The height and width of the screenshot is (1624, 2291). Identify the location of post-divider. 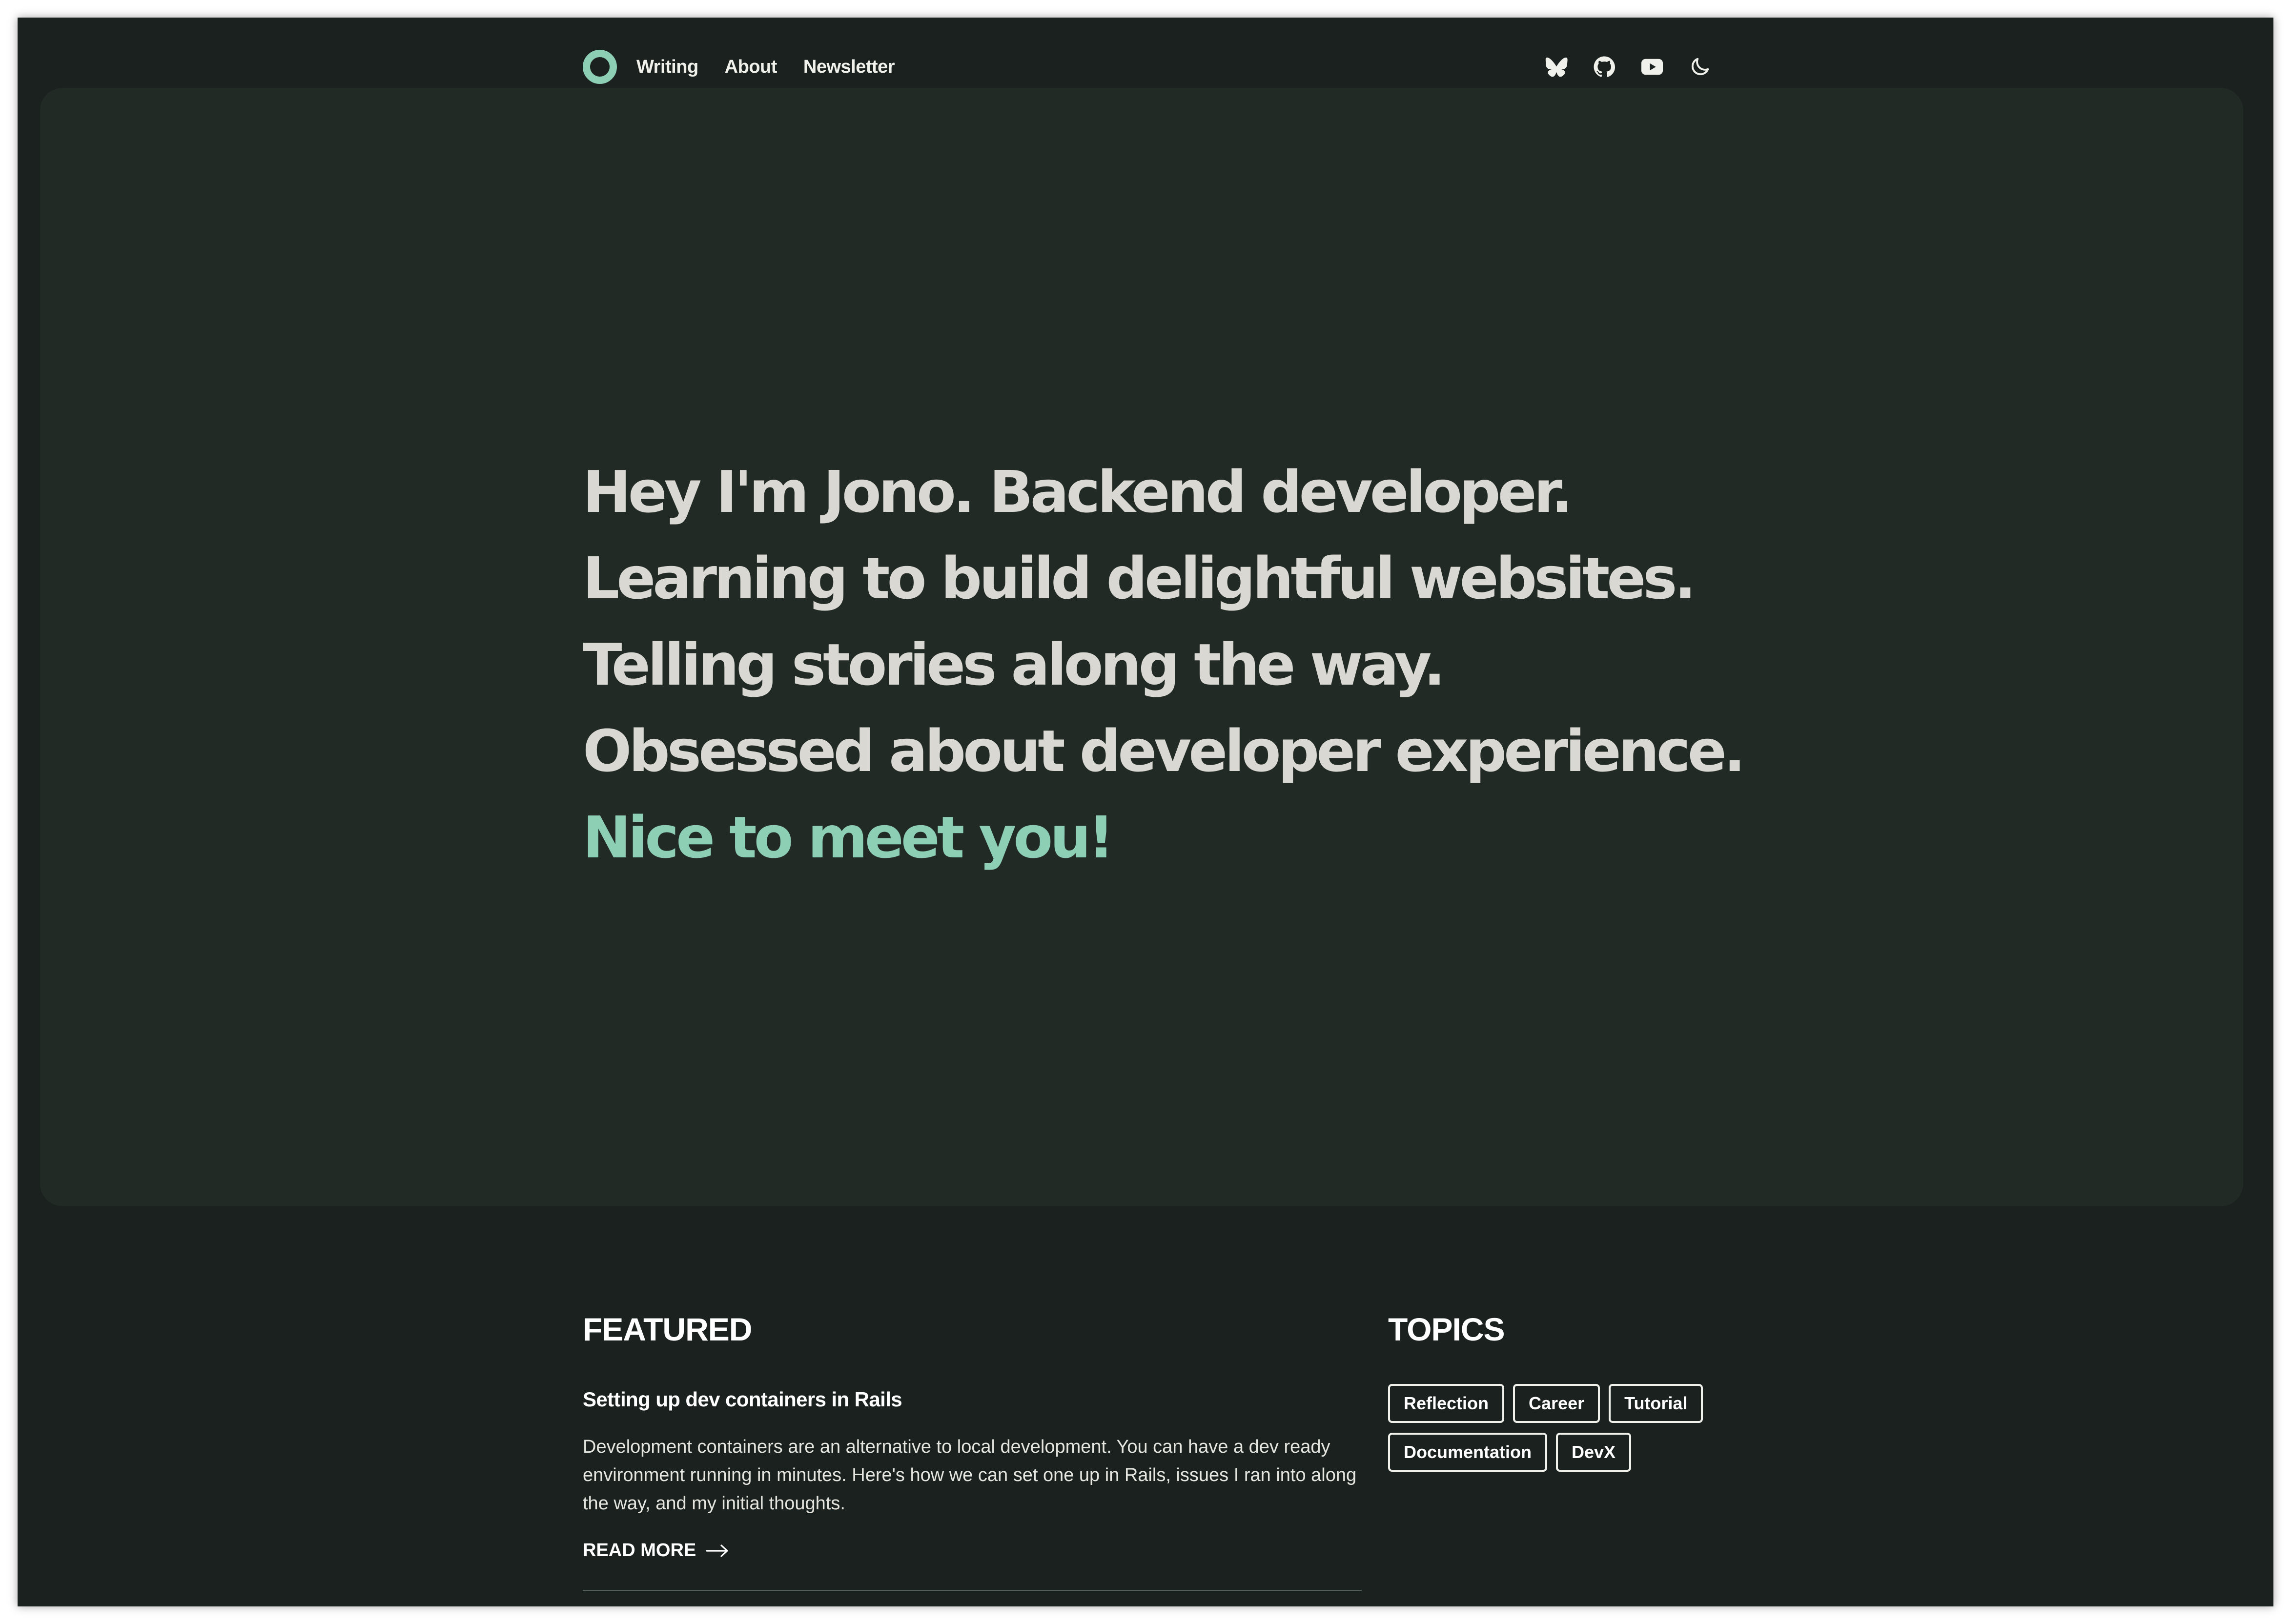
(973, 1590).